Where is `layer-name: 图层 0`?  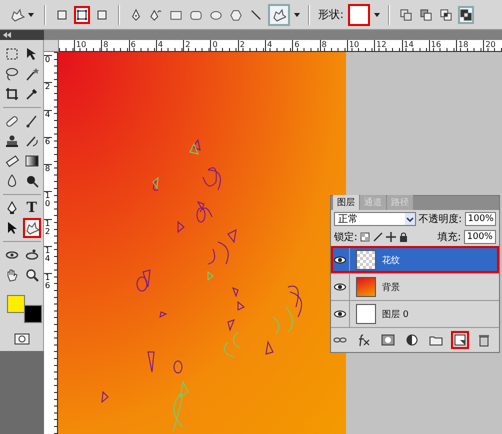 layer-name: 图层 0 is located at coordinates (395, 314).